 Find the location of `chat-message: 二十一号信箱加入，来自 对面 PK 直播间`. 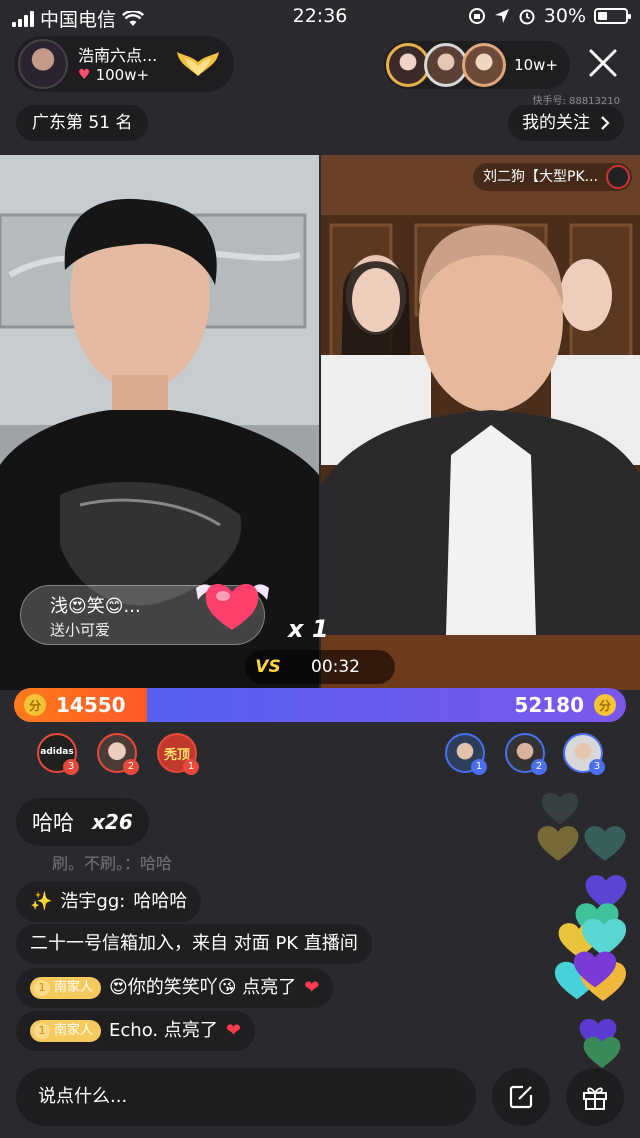

chat-message: 二十一号信箱加入，来自 对面 PK 直播间 is located at coordinates (194, 944).